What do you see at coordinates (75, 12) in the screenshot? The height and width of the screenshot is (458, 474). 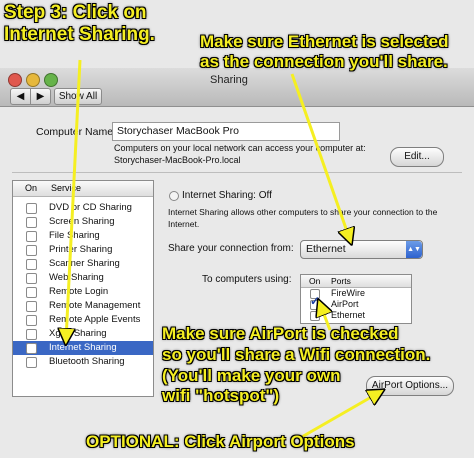 I see `step3-annotation: Step 3: Click on` at bounding box center [75, 12].